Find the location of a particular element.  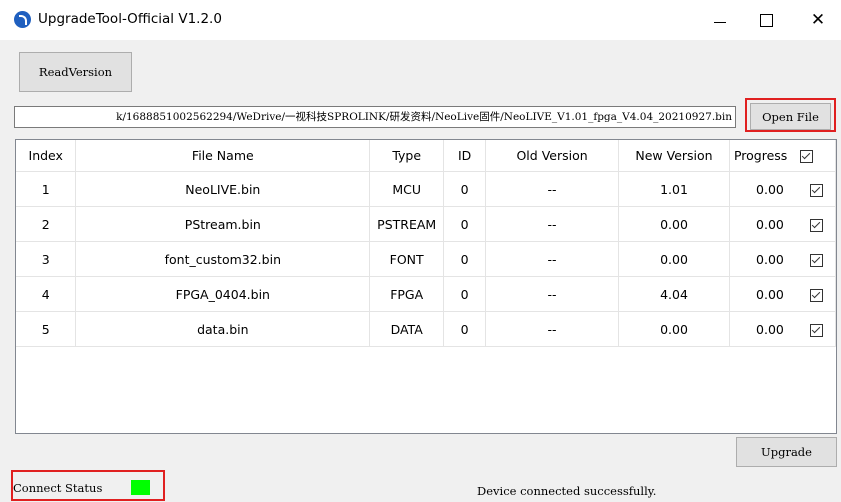

header-new-version: New Version is located at coordinates (674, 156).